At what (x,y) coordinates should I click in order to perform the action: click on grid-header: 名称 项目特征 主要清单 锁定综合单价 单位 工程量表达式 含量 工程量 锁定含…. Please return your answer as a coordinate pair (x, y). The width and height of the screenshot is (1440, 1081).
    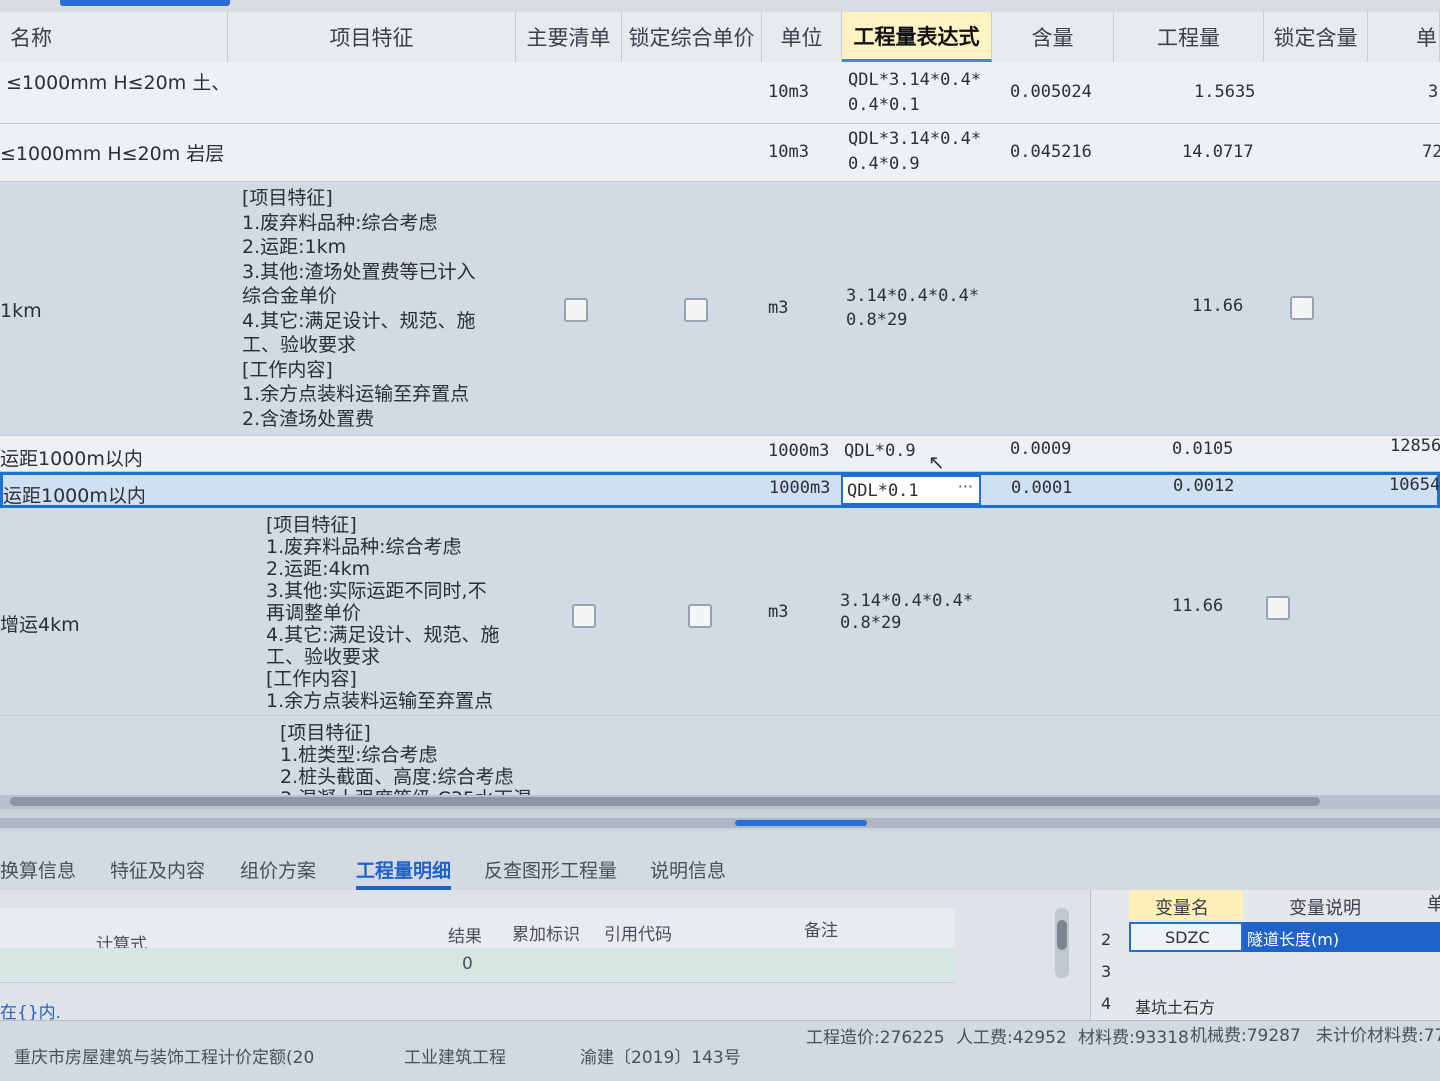
    Looking at the image, I should click on (720, 37).